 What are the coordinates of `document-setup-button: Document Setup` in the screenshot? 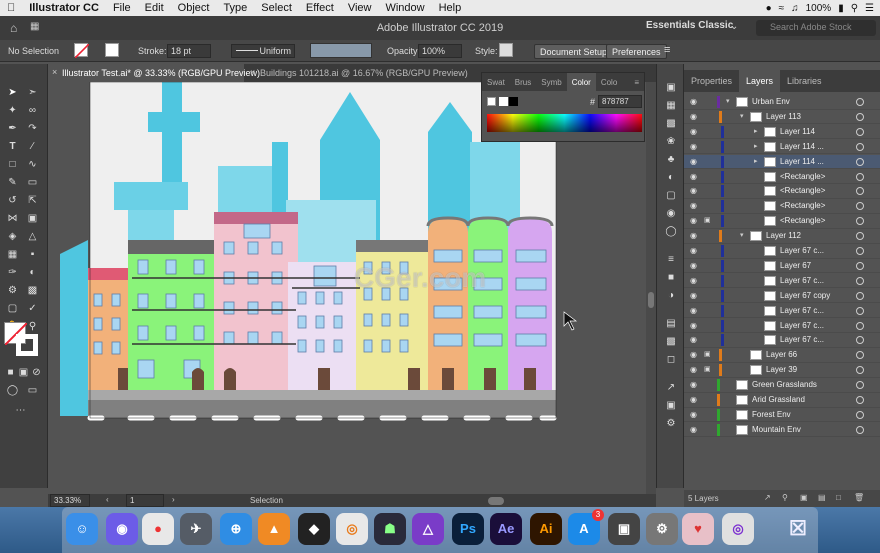 It's located at (574, 51).